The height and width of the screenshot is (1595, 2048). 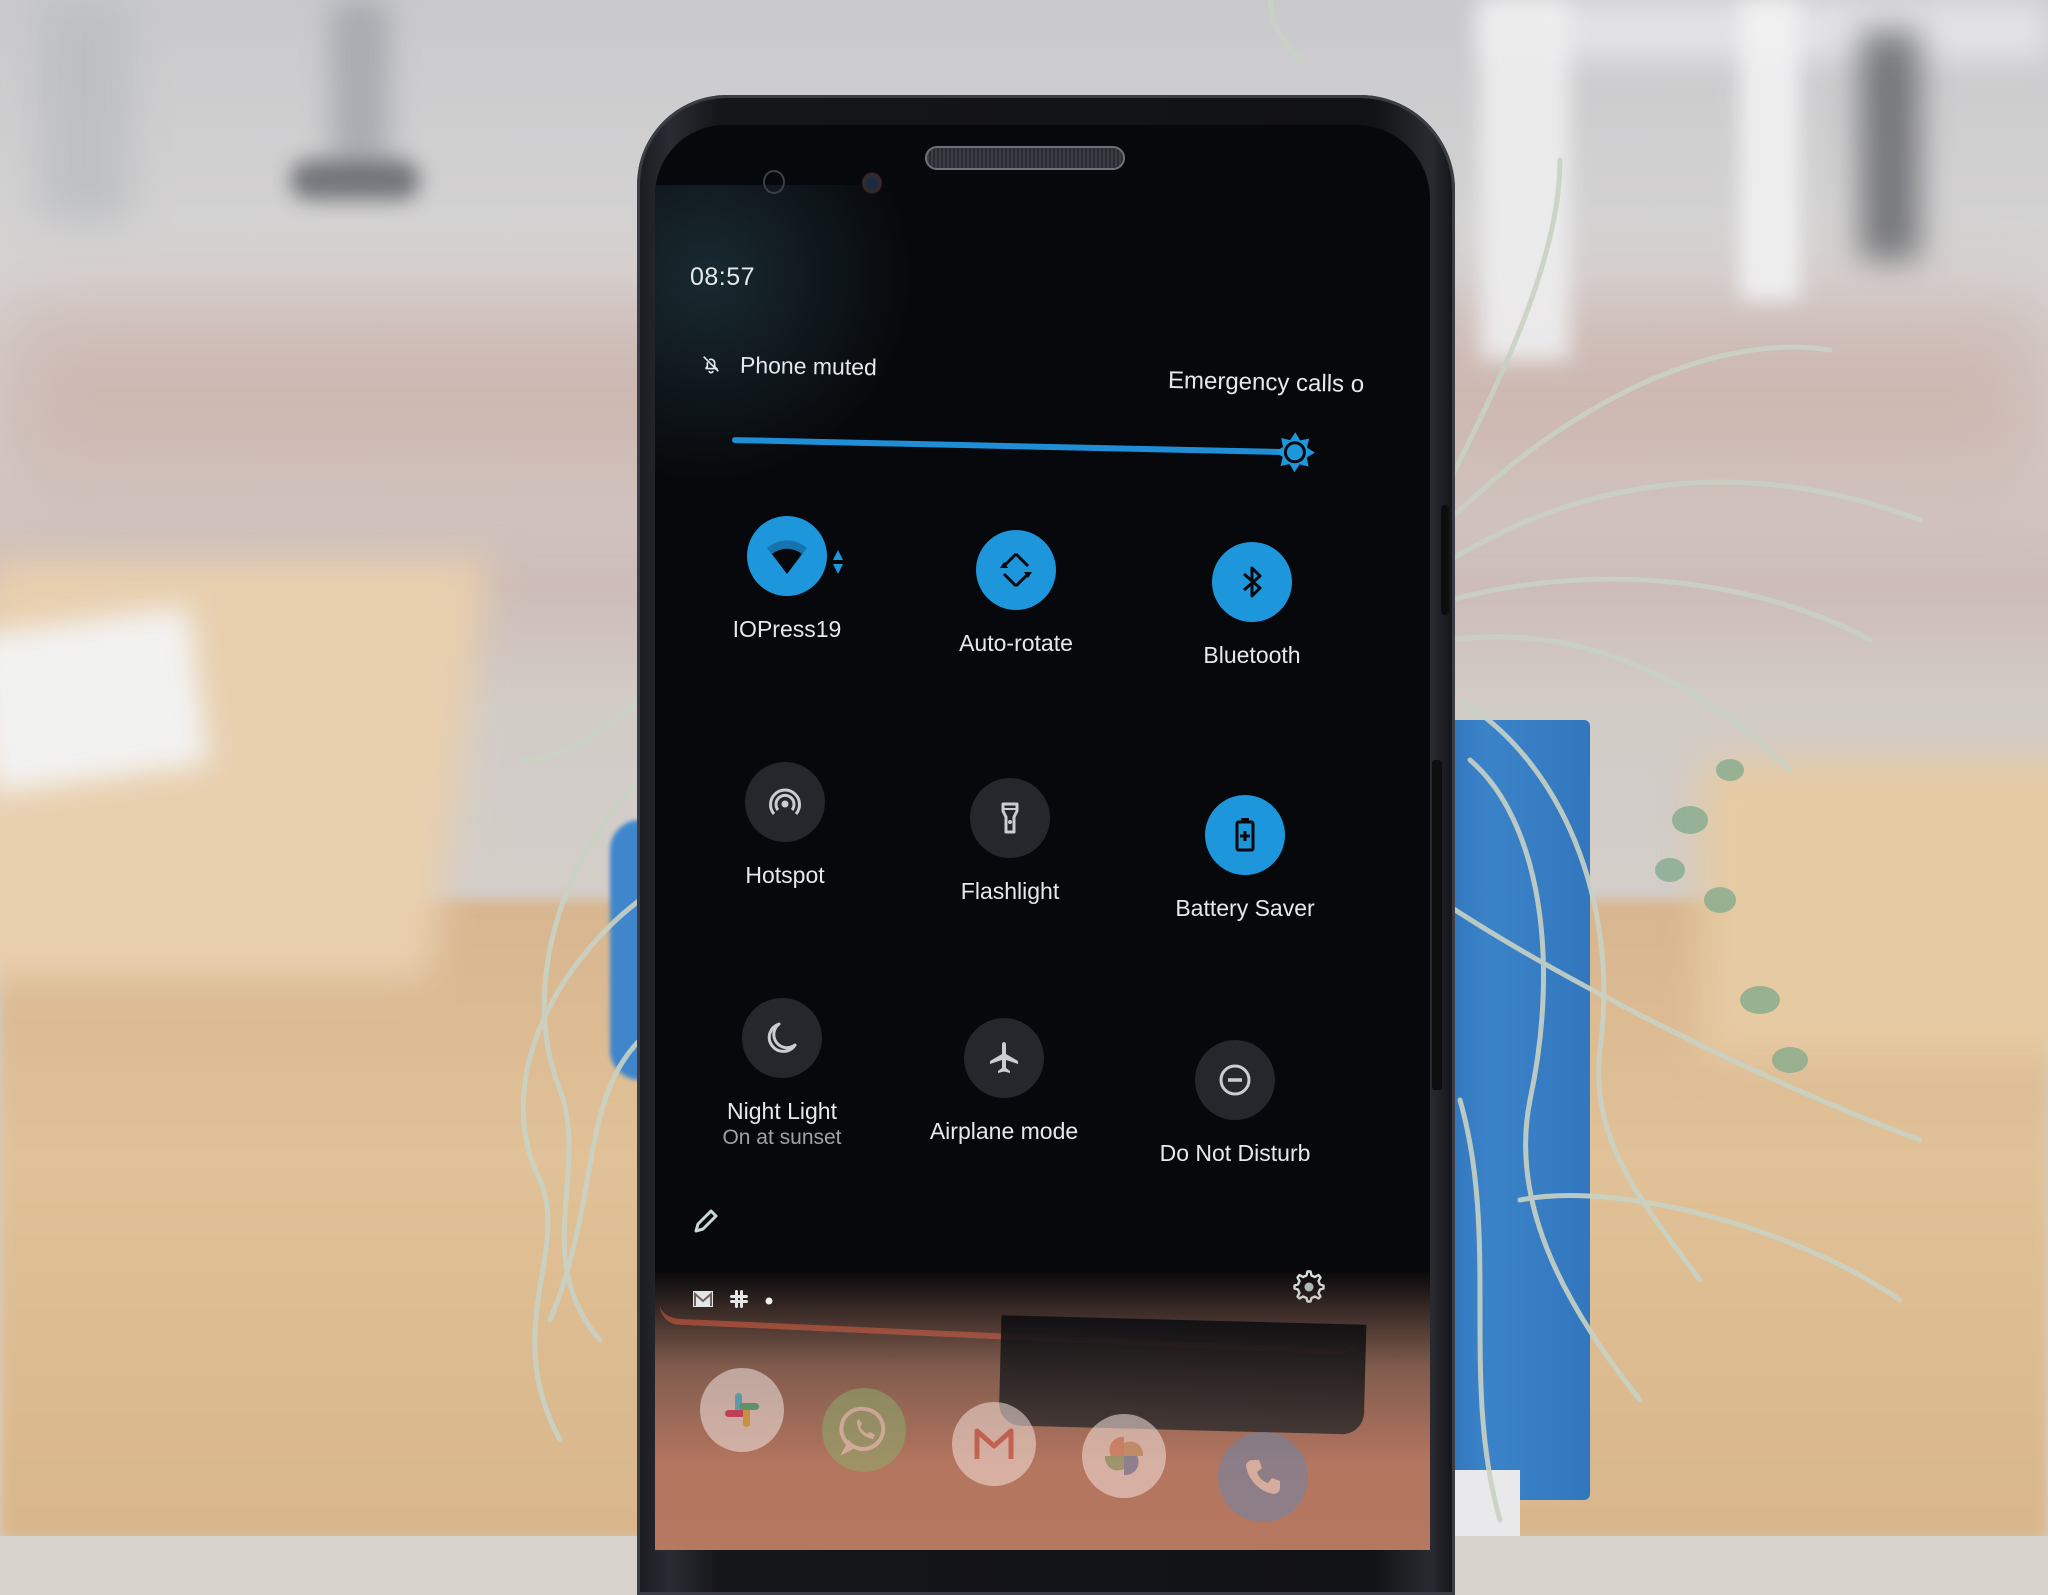 I want to click on tile-night-light: Night Light On at sunset, so click(x=782, y=1098).